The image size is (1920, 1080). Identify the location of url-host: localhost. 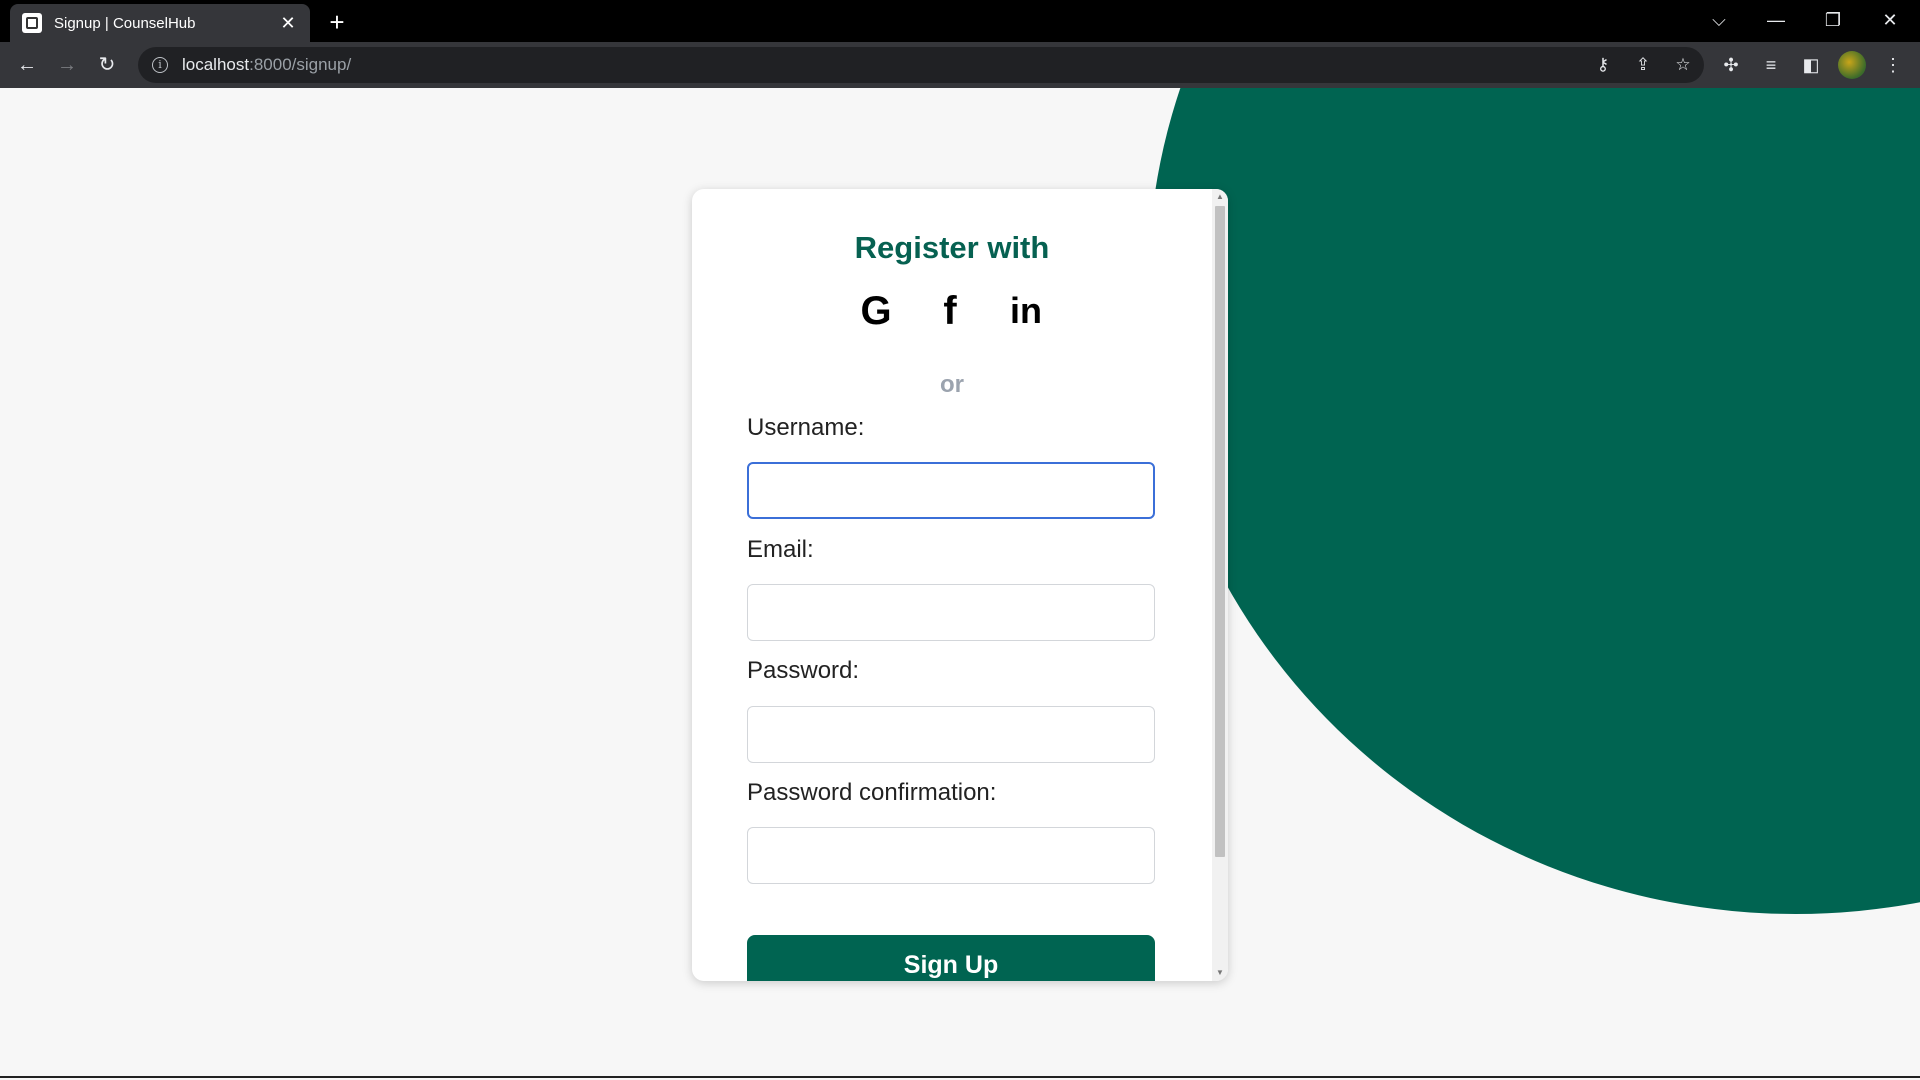
(216, 64).